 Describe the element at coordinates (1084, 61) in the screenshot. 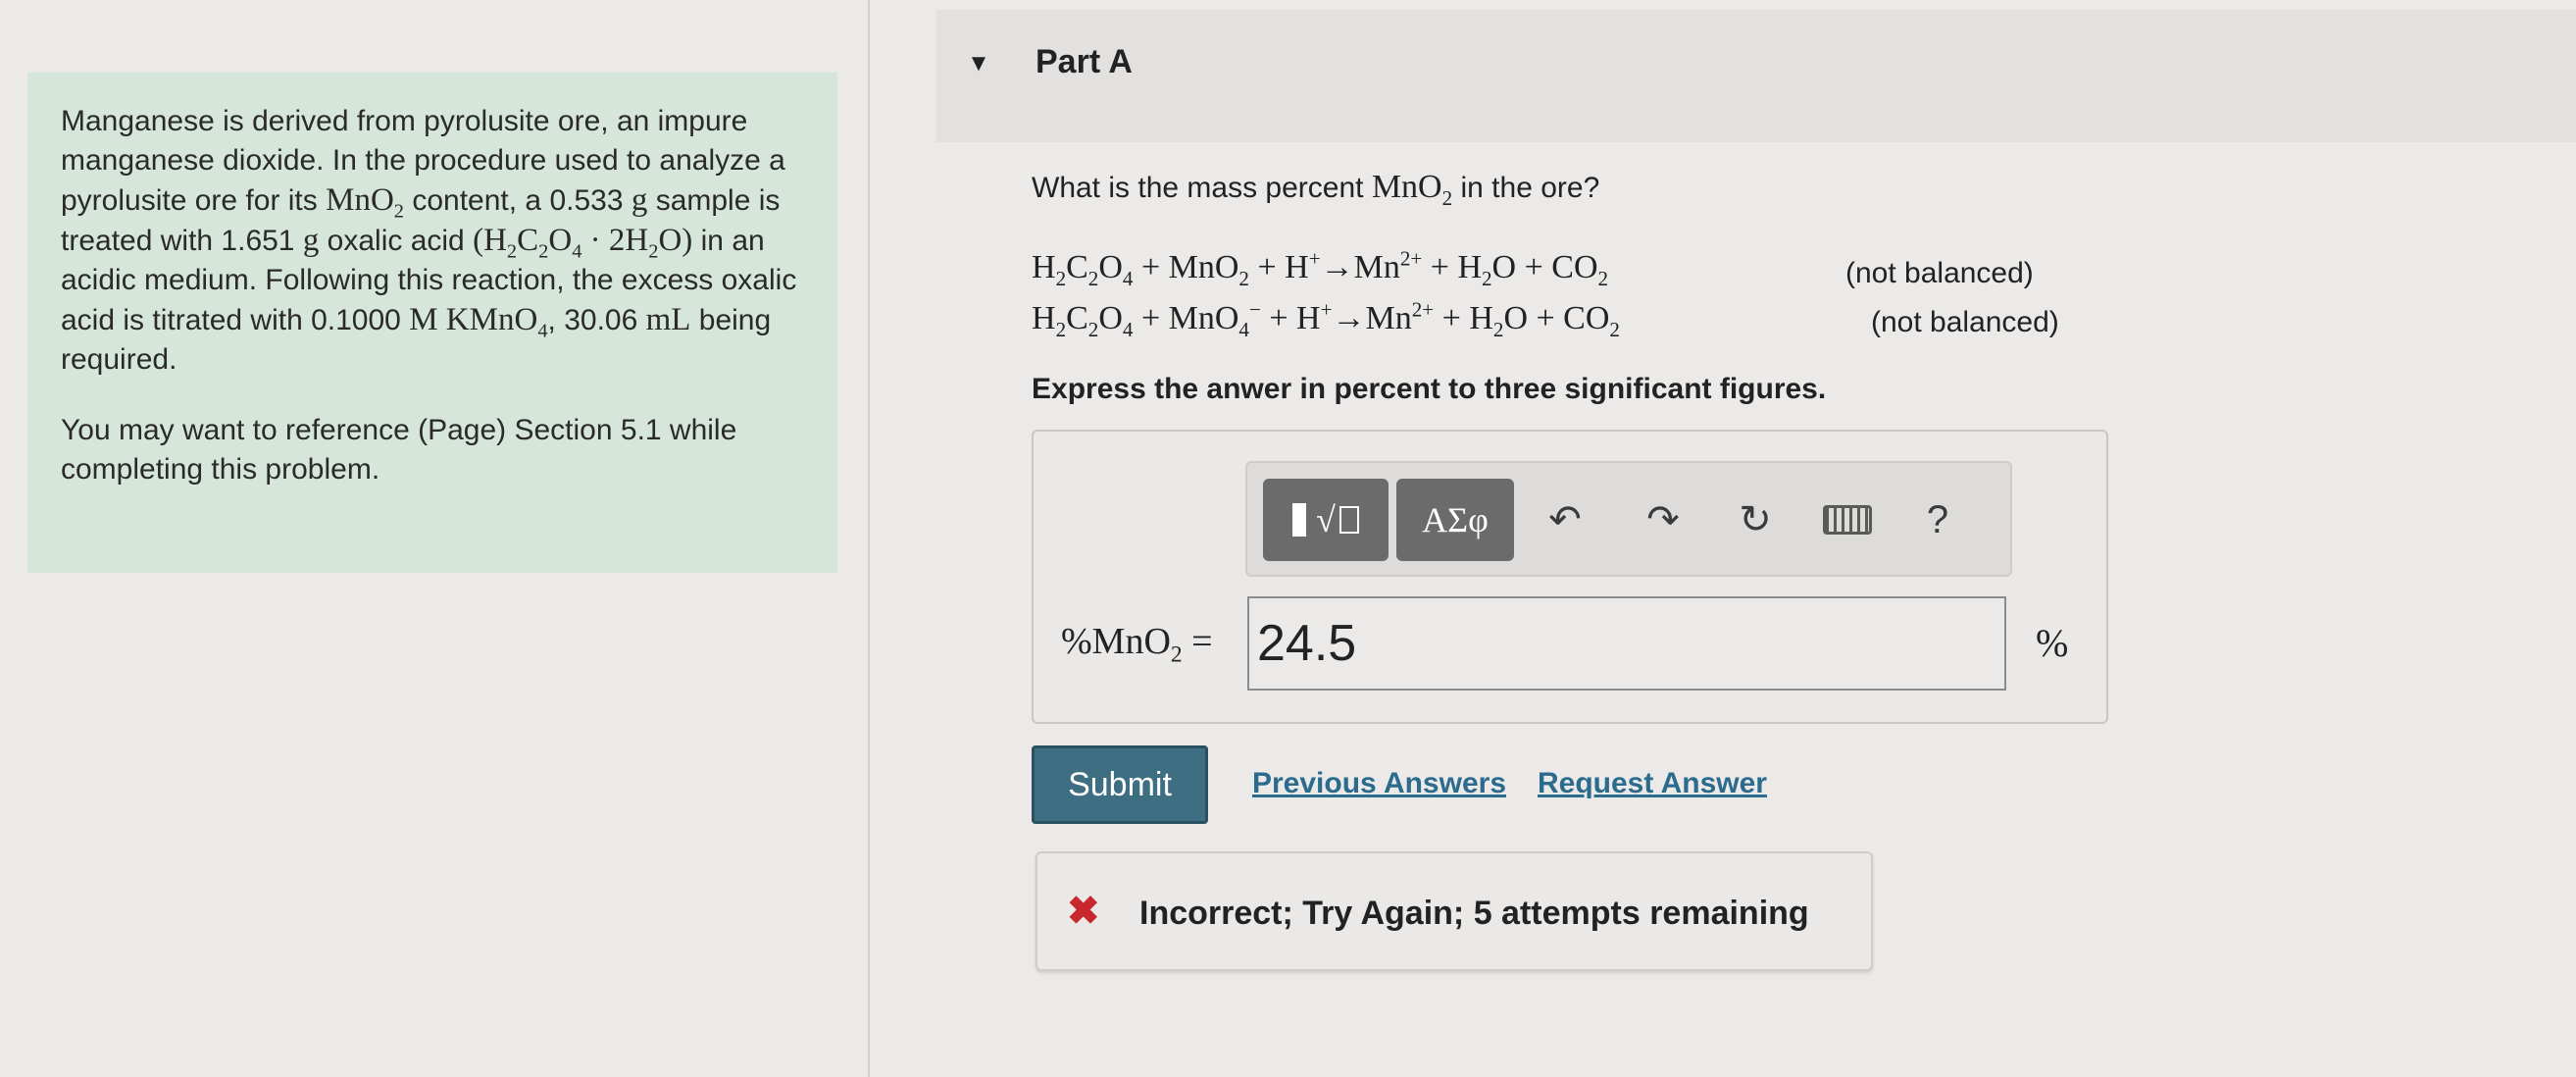

I see `part-title: Part A` at that location.